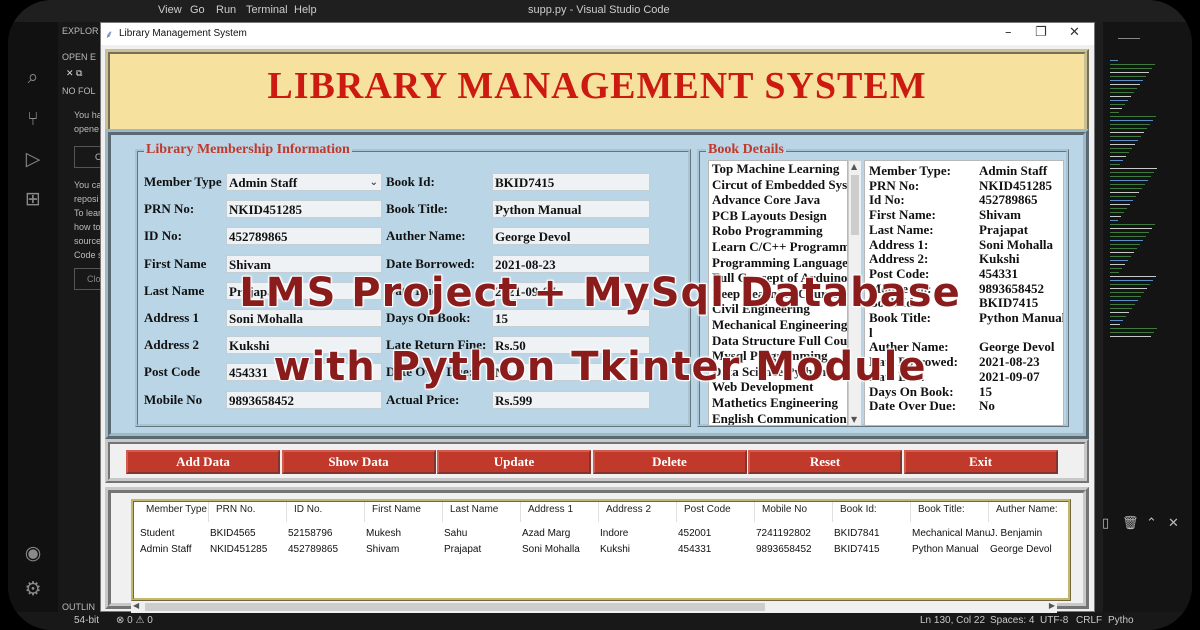 The height and width of the screenshot is (630, 1200). What do you see at coordinates (858, 509) in the screenshot?
I see `table-column-header: Book Id:` at bounding box center [858, 509].